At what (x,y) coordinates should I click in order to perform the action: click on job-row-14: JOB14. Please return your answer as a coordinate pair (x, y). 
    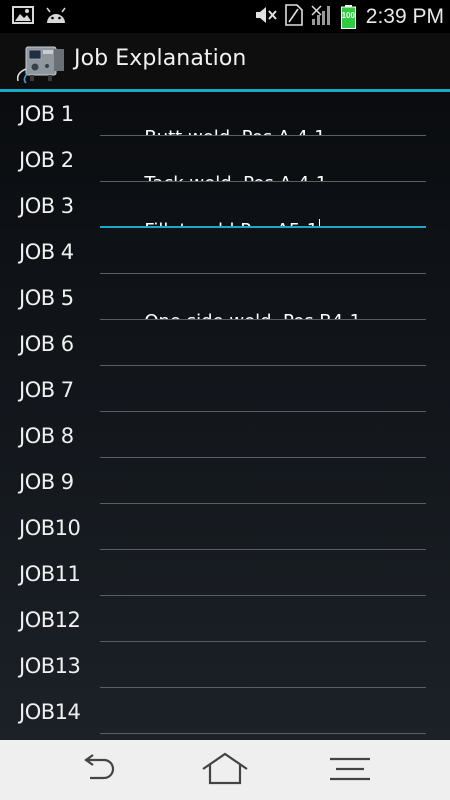
    Looking at the image, I should click on (225, 715).